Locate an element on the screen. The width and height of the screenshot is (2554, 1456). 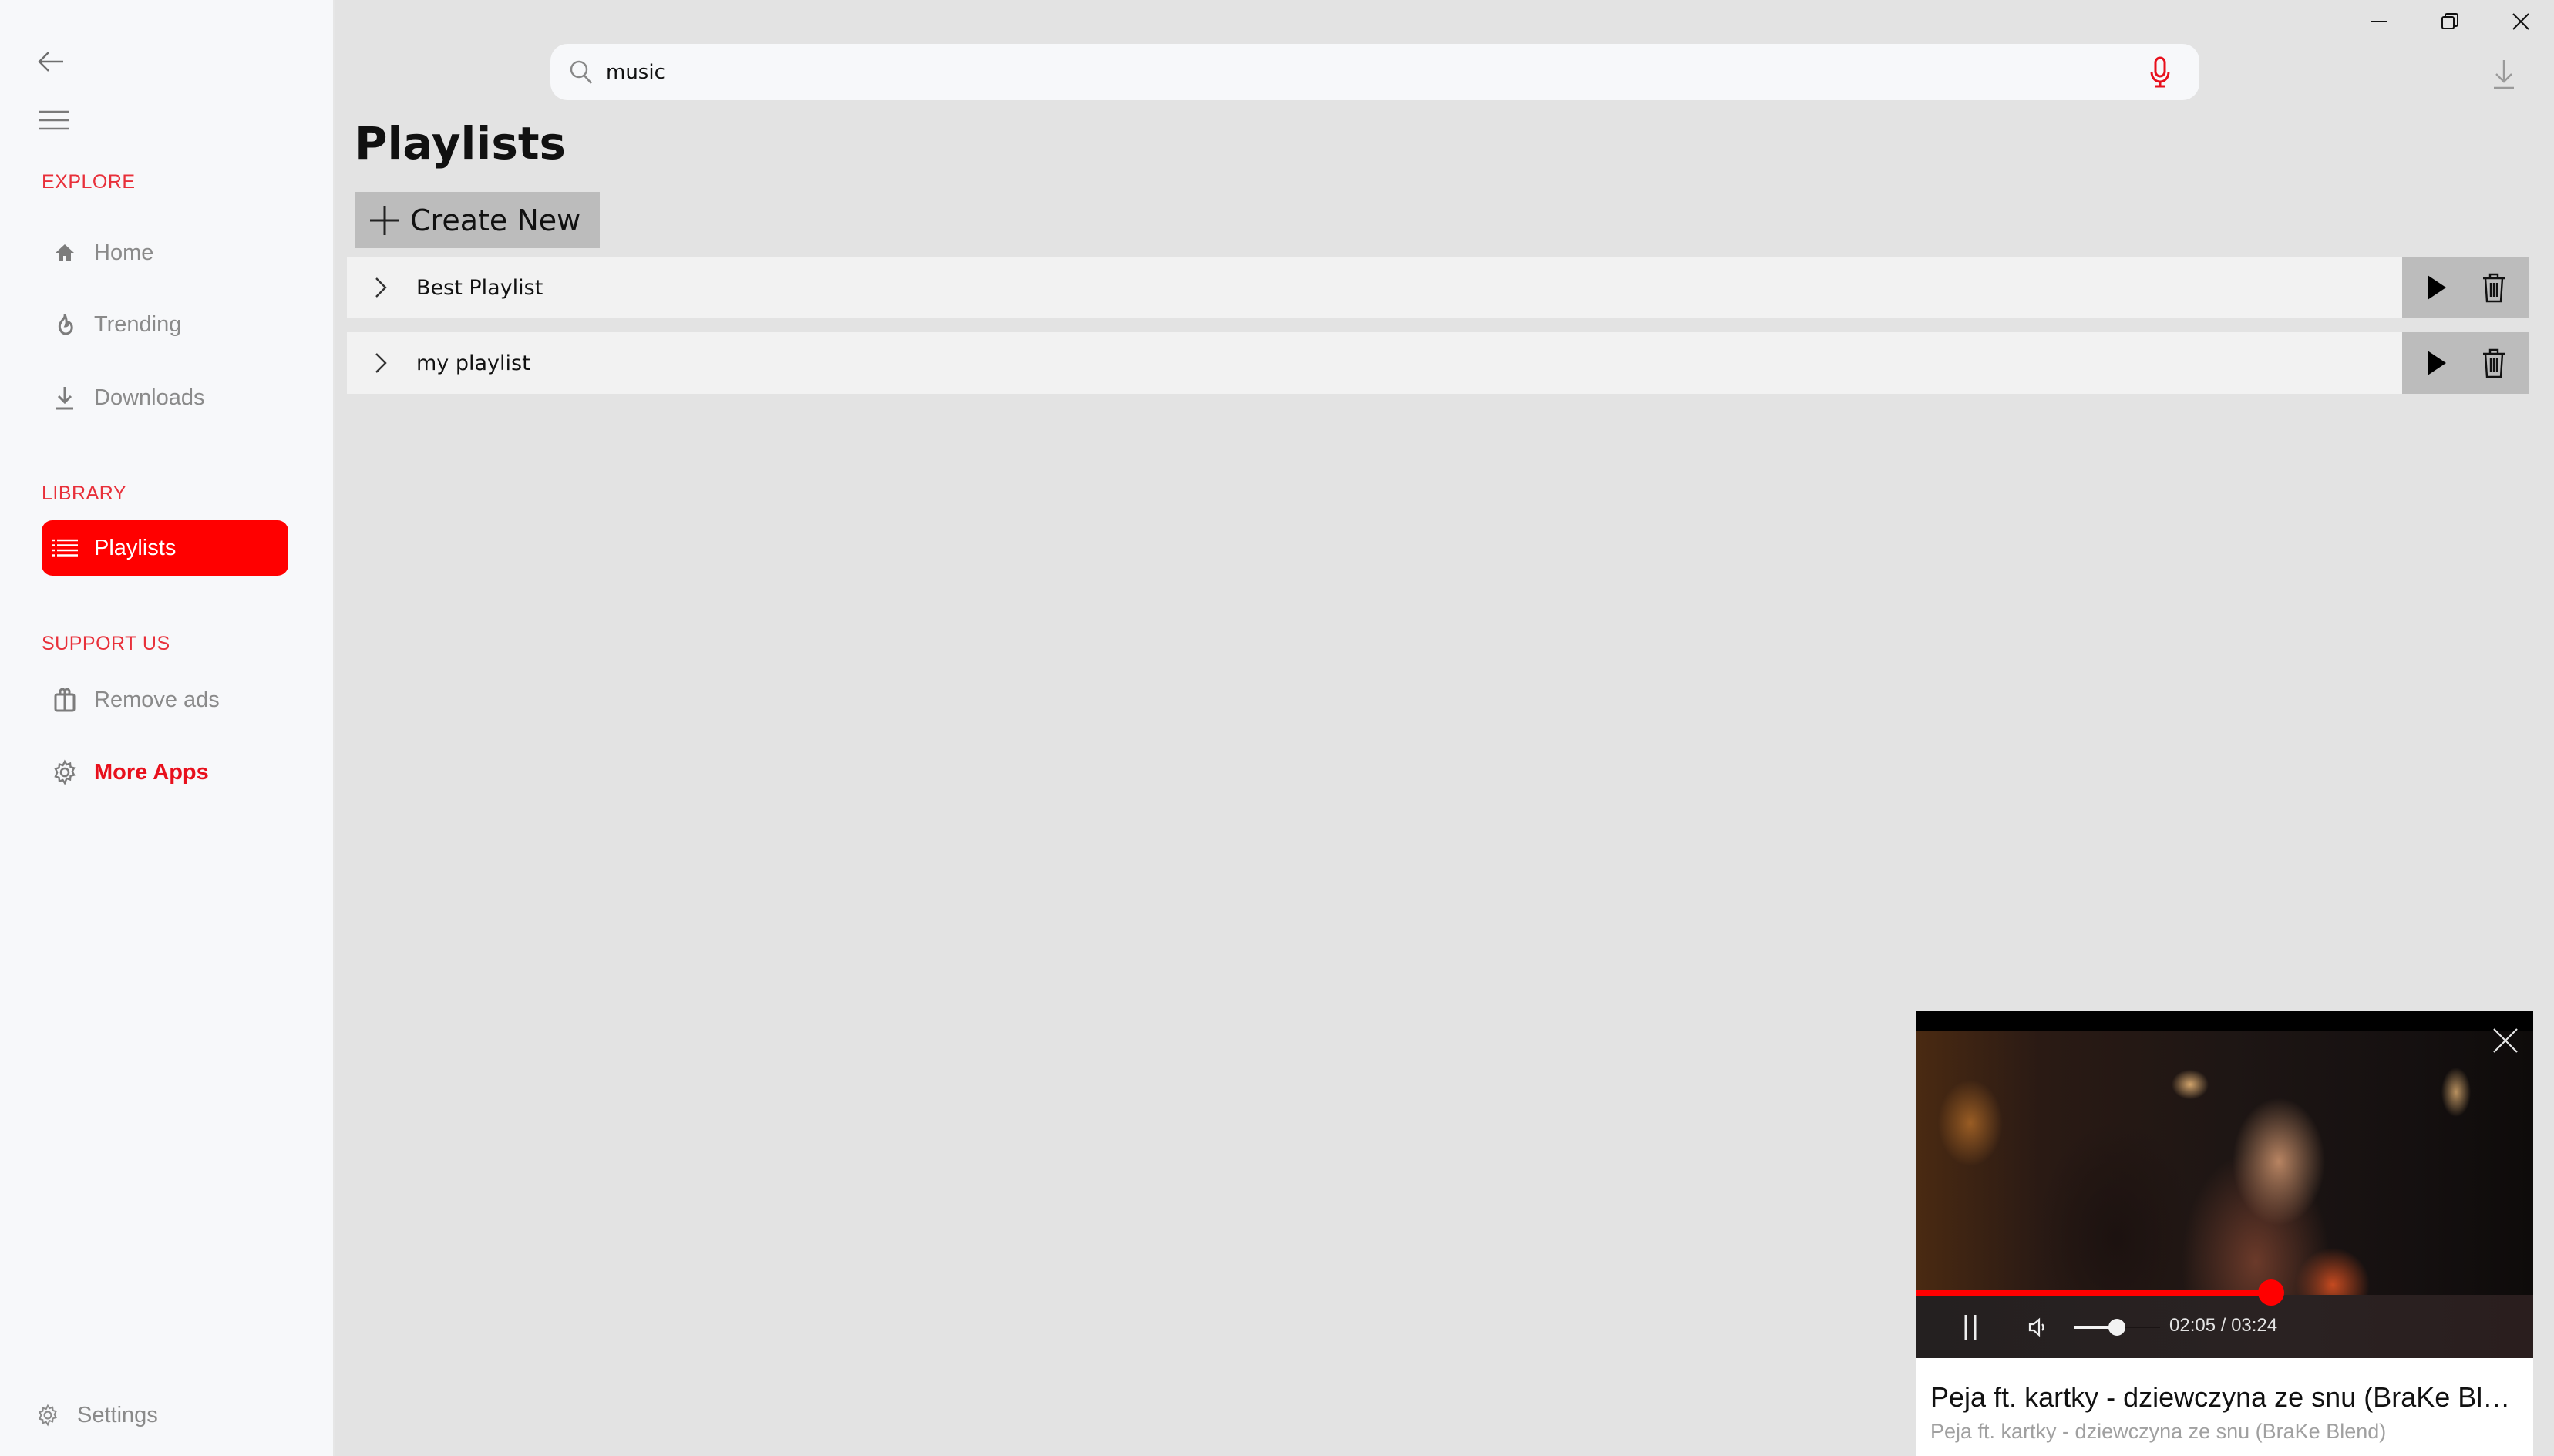
seek-bar is located at coordinates (2224, 1292).